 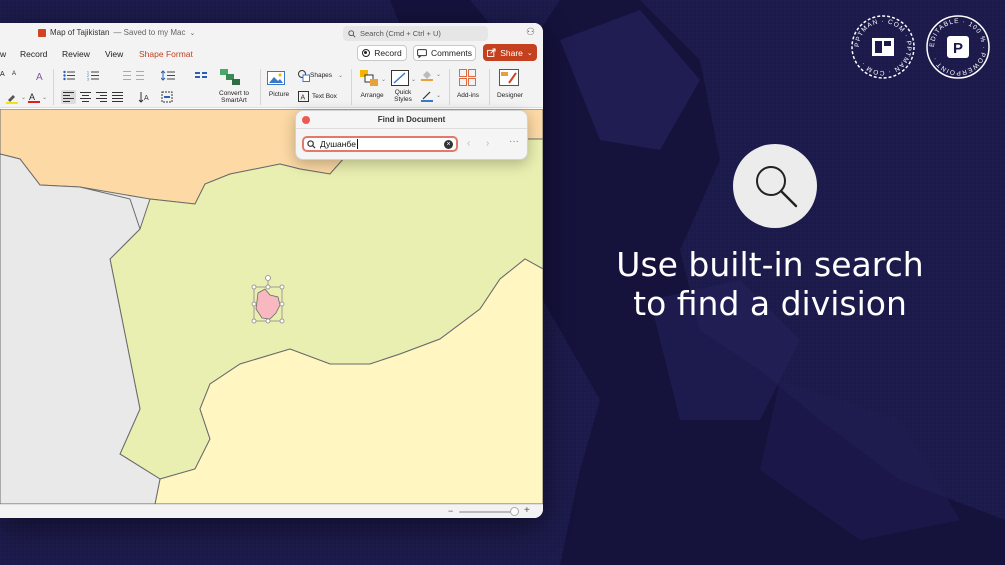 What do you see at coordinates (388, 53) in the screenshot?
I see `record-button-label: Record` at bounding box center [388, 53].